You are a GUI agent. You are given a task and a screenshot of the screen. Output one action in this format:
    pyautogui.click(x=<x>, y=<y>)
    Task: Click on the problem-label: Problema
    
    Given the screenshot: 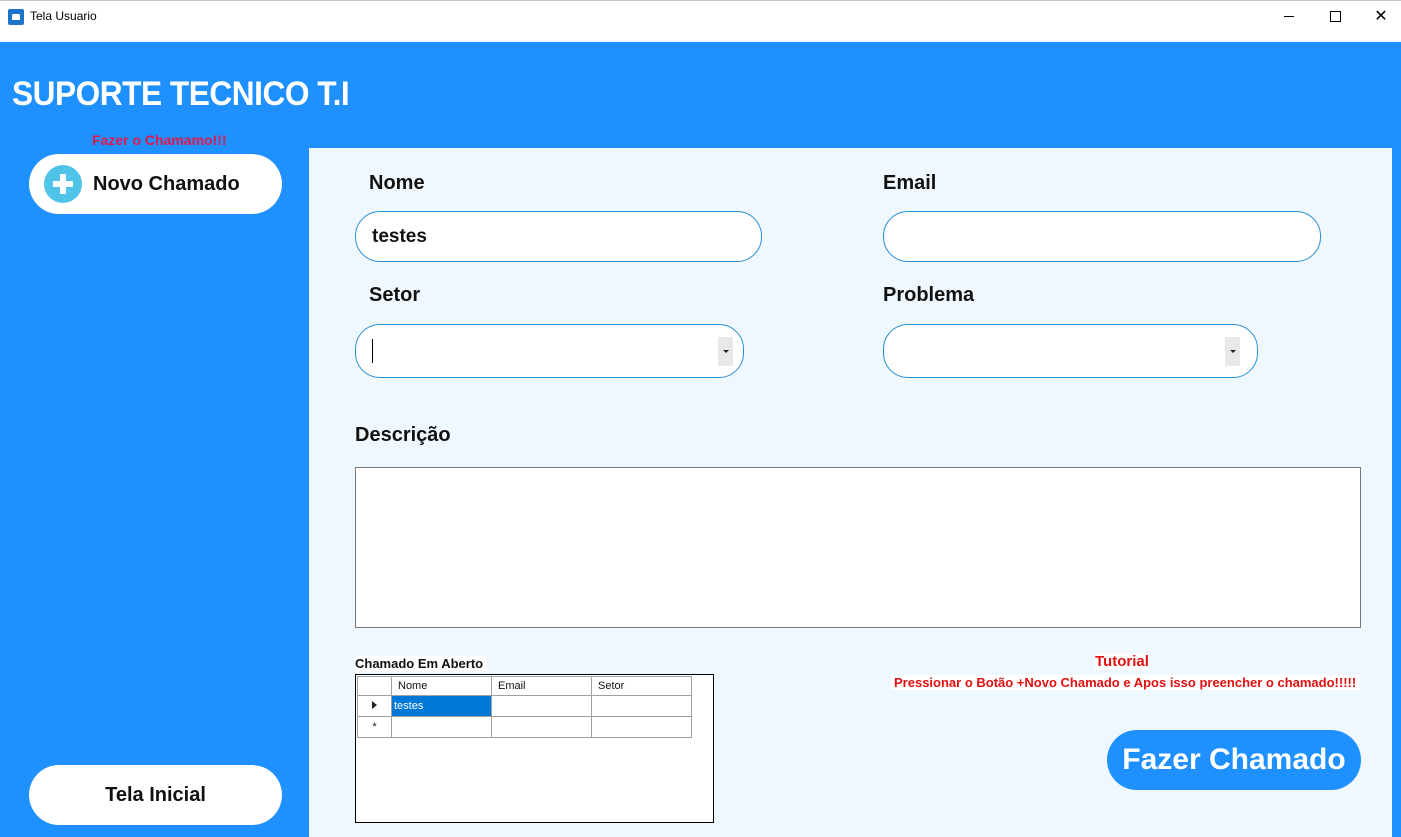 What is the action you would take?
    pyautogui.click(x=929, y=295)
    